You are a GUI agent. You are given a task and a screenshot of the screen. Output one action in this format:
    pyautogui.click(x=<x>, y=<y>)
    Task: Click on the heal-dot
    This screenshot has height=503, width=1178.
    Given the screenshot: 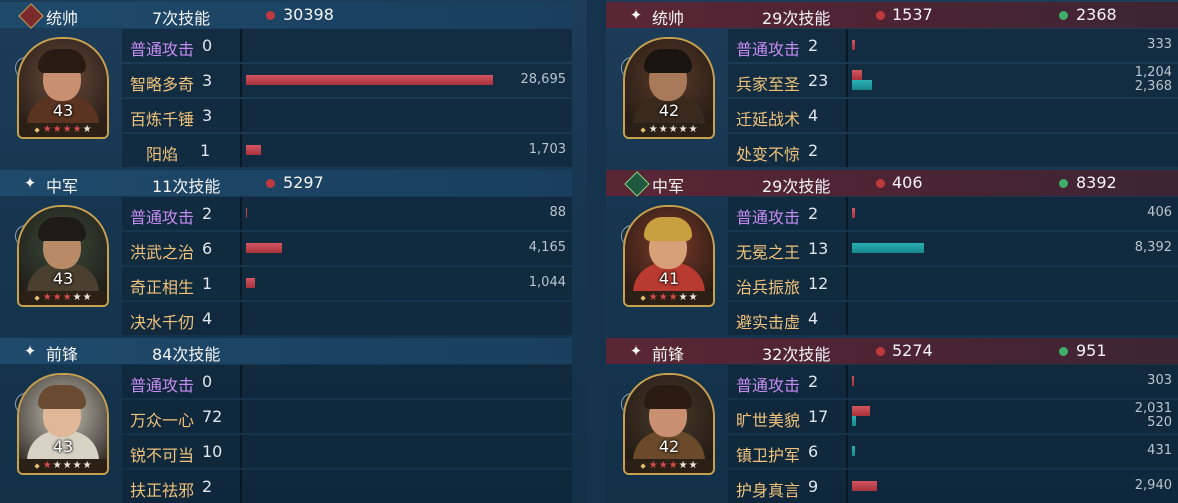 What is the action you would take?
    pyautogui.click(x=1063, y=183)
    